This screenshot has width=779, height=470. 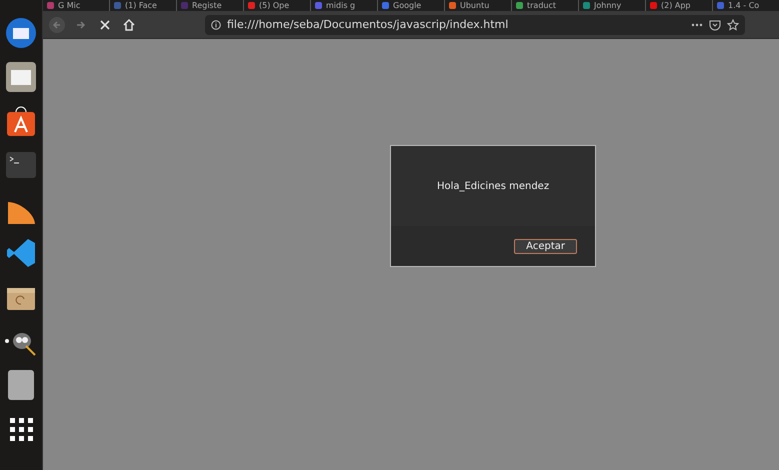 What do you see at coordinates (733, 24) in the screenshot?
I see `star-icon` at bounding box center [733, 24].